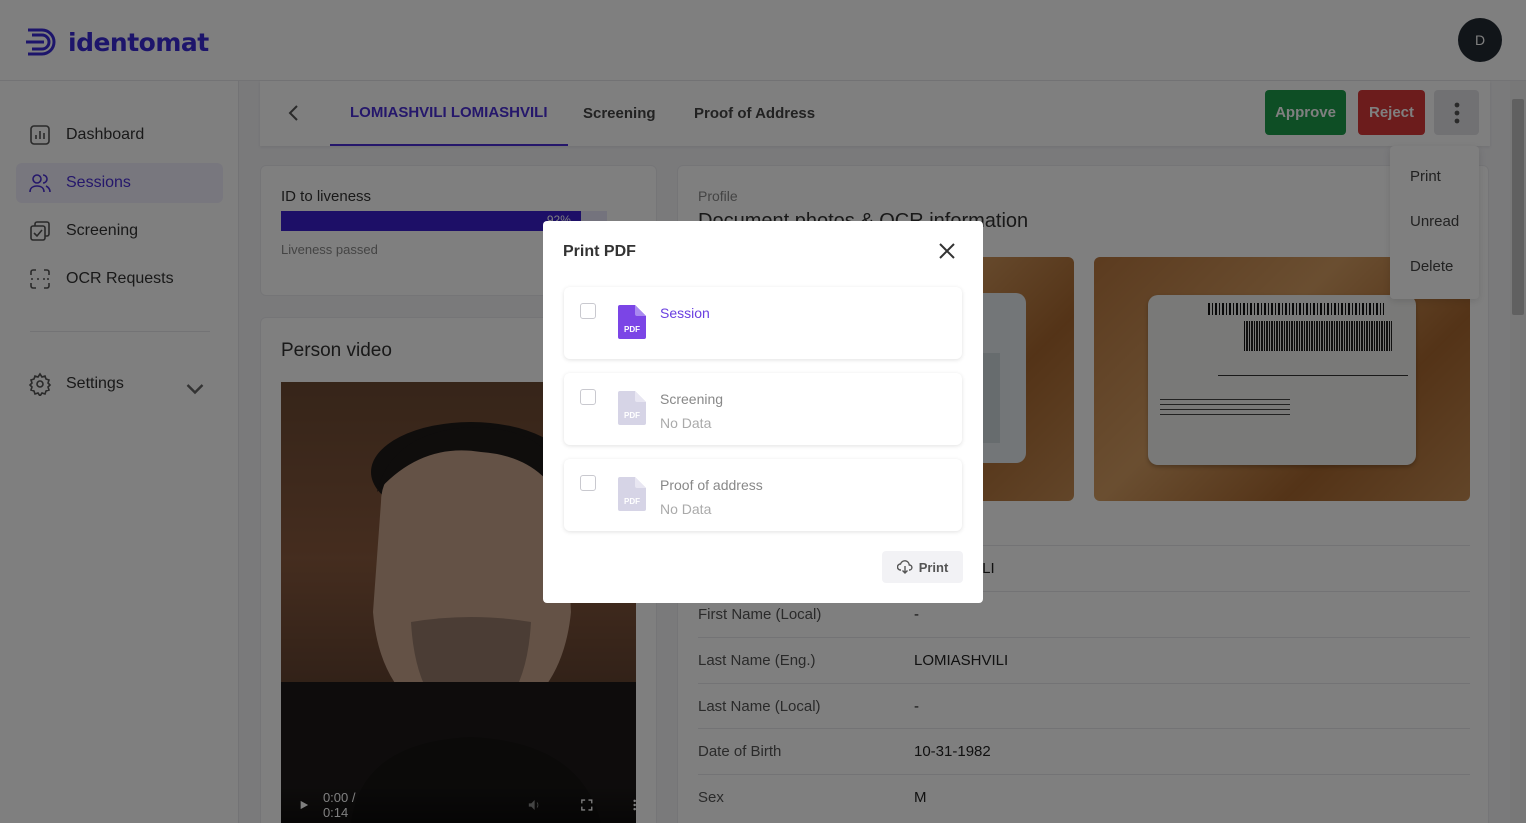  Describe the element at coordinates (947, 251) in the screenshot. I see `close-icon` at that location.